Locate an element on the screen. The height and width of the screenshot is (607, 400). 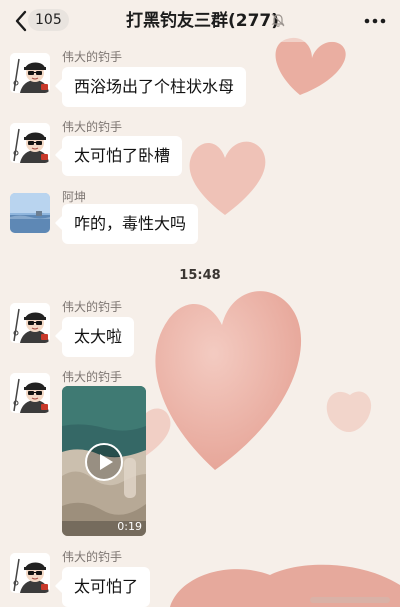
video-message: 0:19 is located at coordinates (104, 461).